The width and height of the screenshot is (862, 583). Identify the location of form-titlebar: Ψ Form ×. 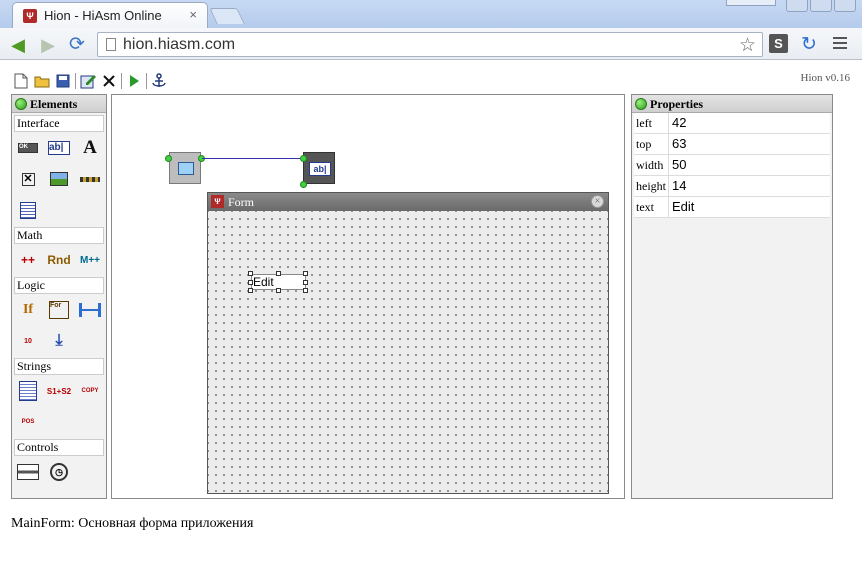
(408, 202).